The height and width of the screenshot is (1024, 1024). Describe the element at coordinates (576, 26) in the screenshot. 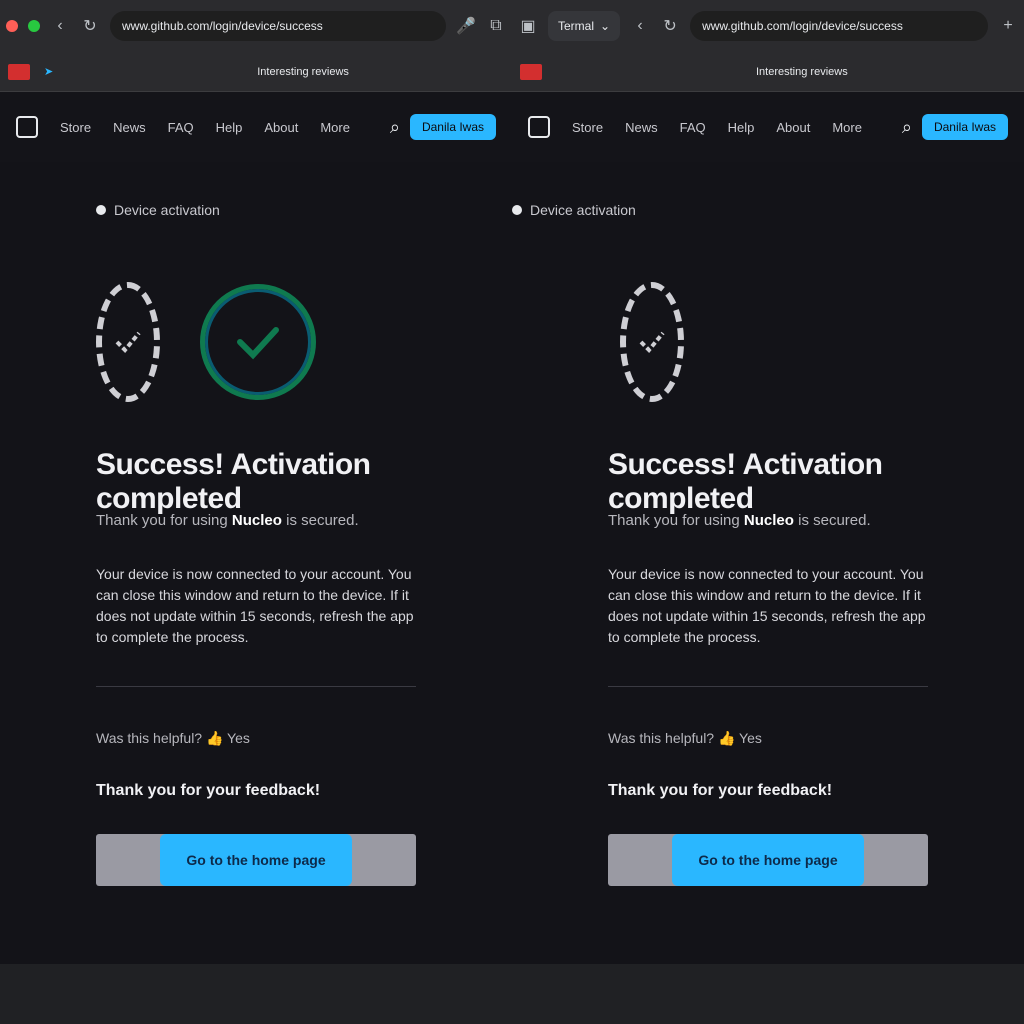

I see `tab-title: Termal` at that location.